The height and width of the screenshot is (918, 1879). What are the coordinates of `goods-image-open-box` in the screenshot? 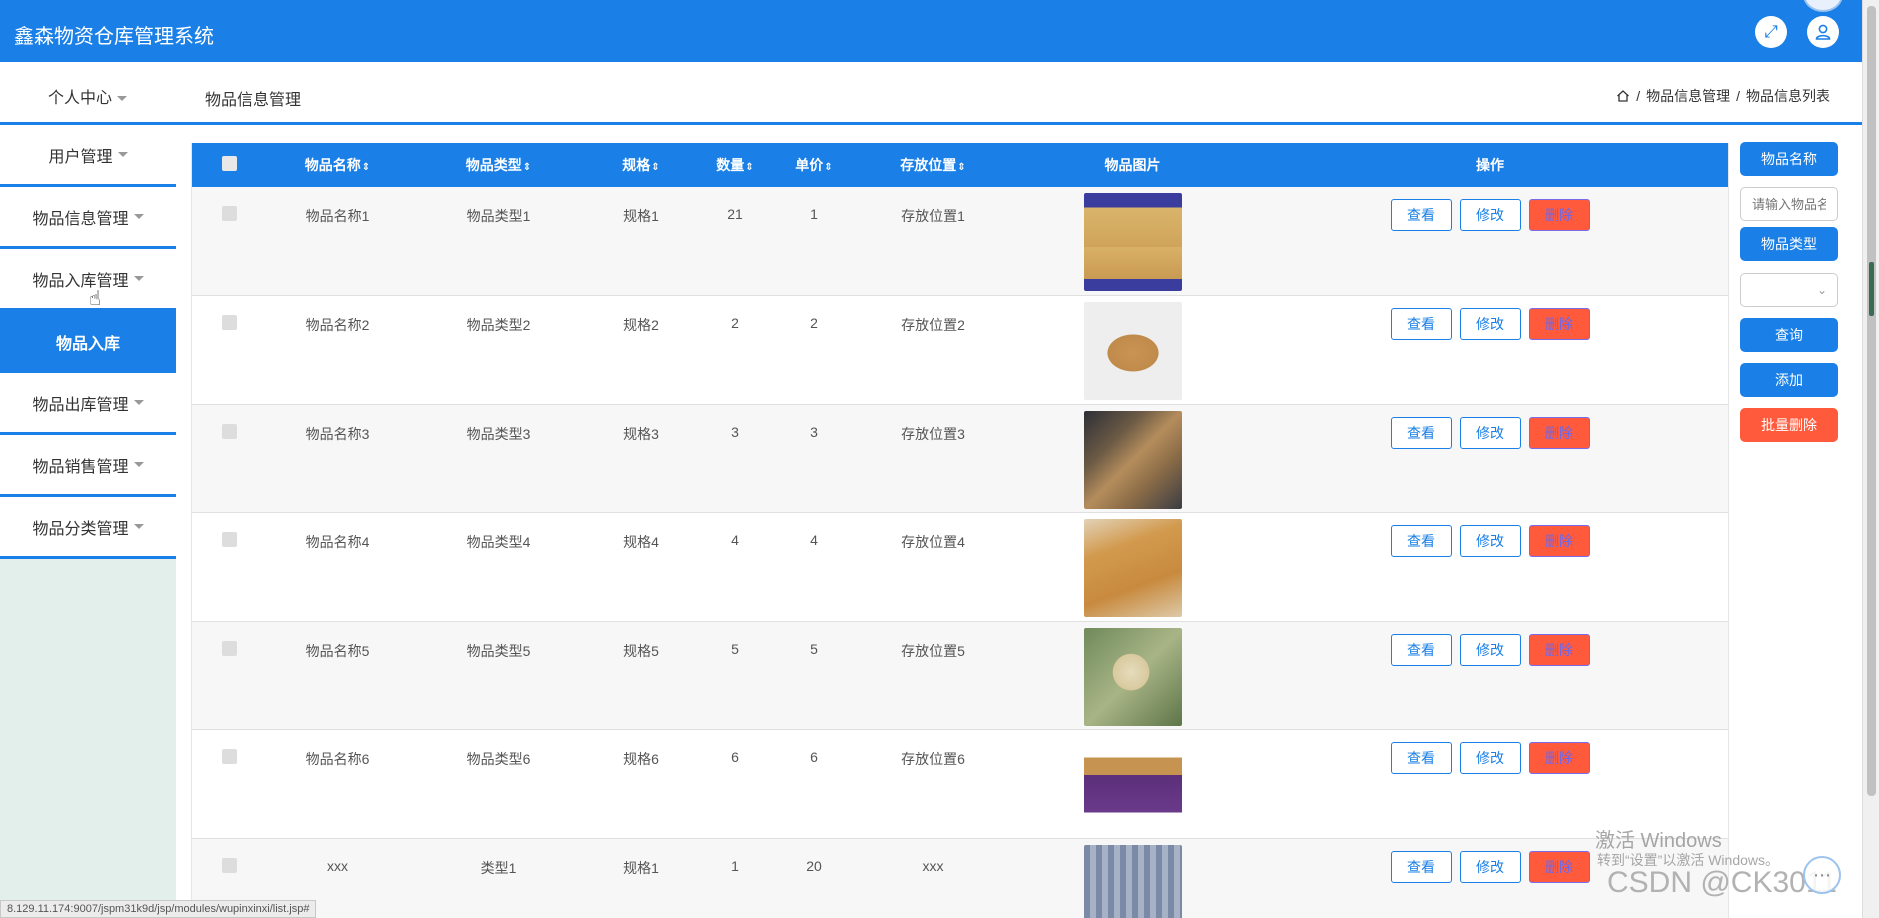 It's located at (1132, 568).